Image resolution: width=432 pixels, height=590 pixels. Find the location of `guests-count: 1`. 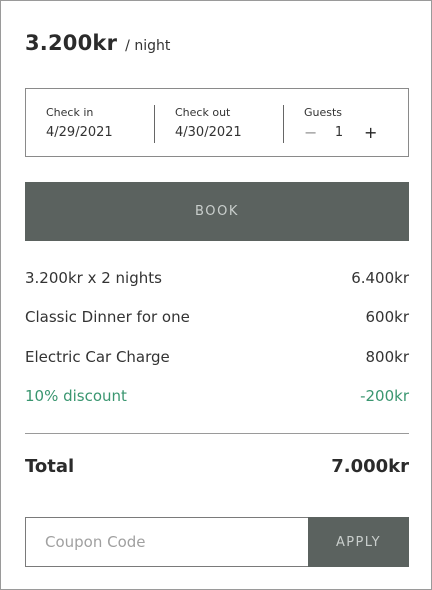

guests-count: 1 is located at coordinates (339, 132).